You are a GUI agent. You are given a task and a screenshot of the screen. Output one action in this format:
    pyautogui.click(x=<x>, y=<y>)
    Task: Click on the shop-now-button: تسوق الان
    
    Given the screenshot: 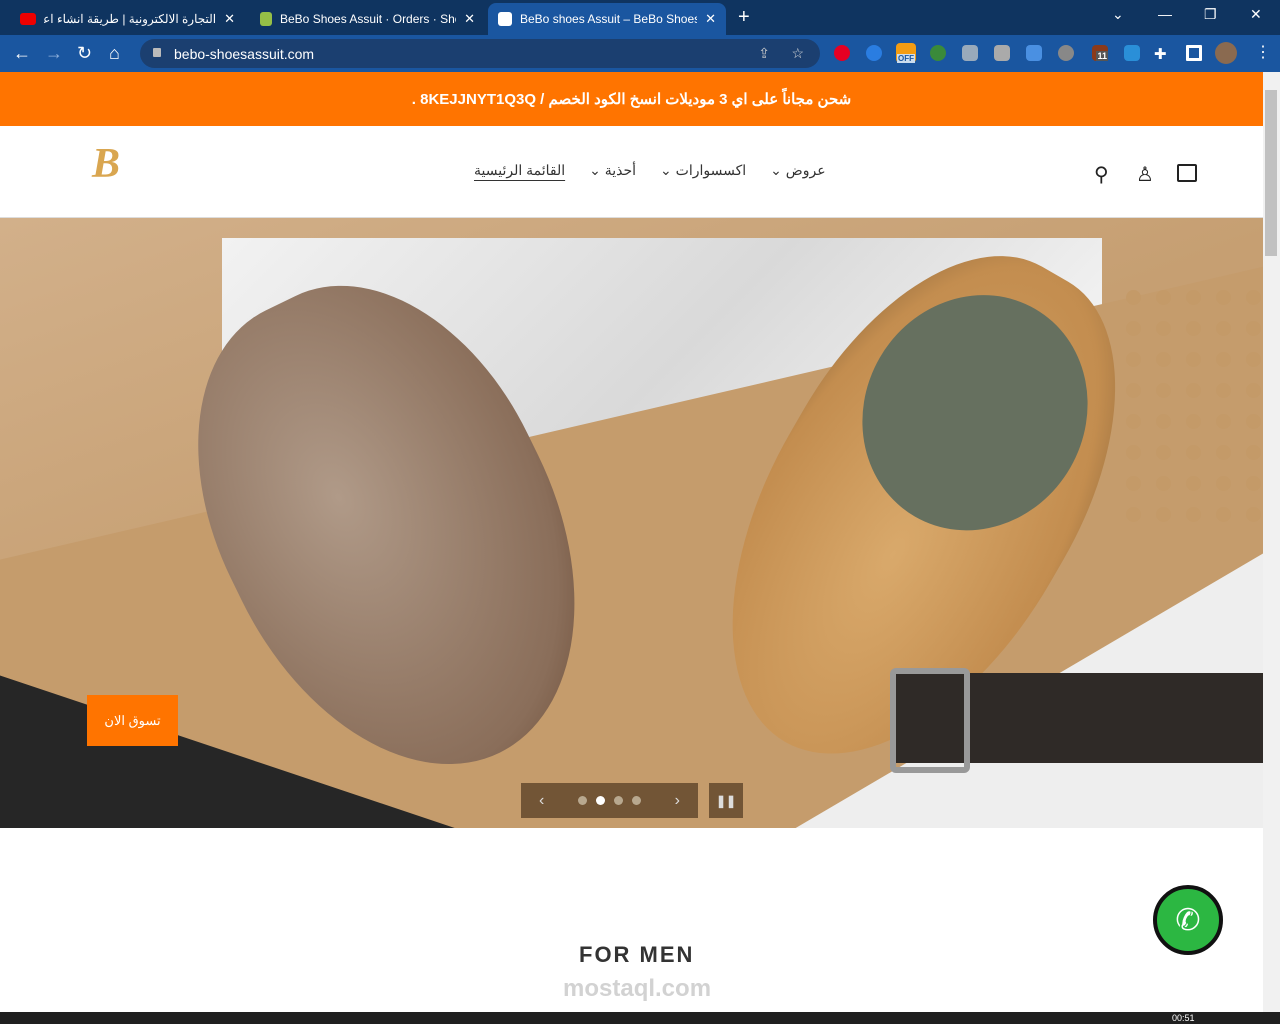 What is the action you would take?
    pyautogui.click(x=132, y=720)
    